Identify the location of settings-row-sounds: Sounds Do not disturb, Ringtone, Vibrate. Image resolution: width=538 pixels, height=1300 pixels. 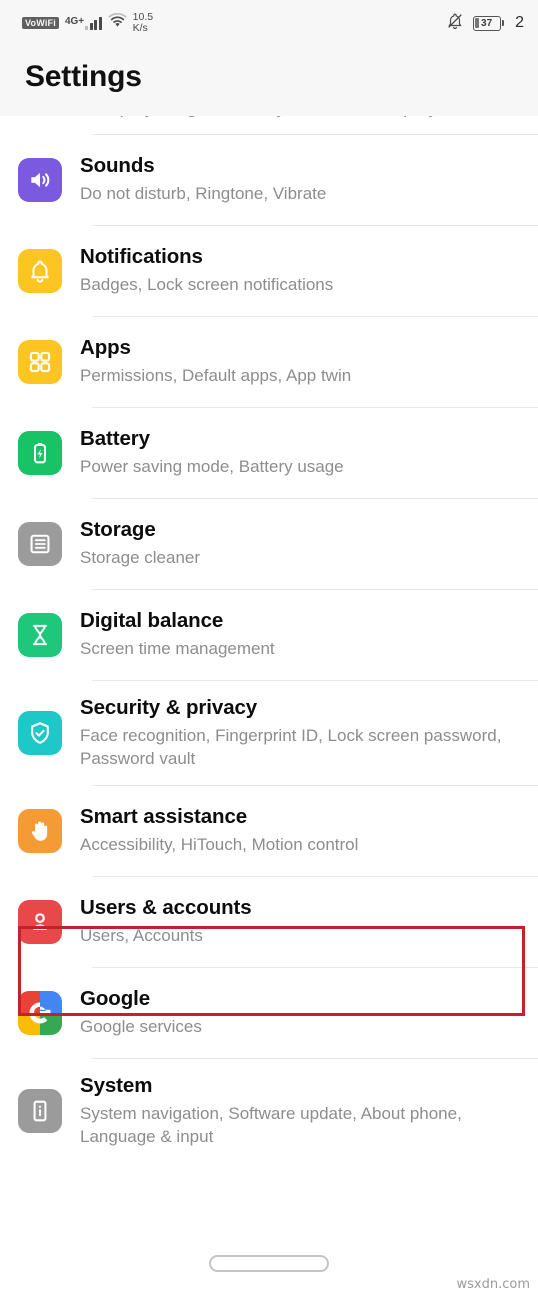
(269, 180).